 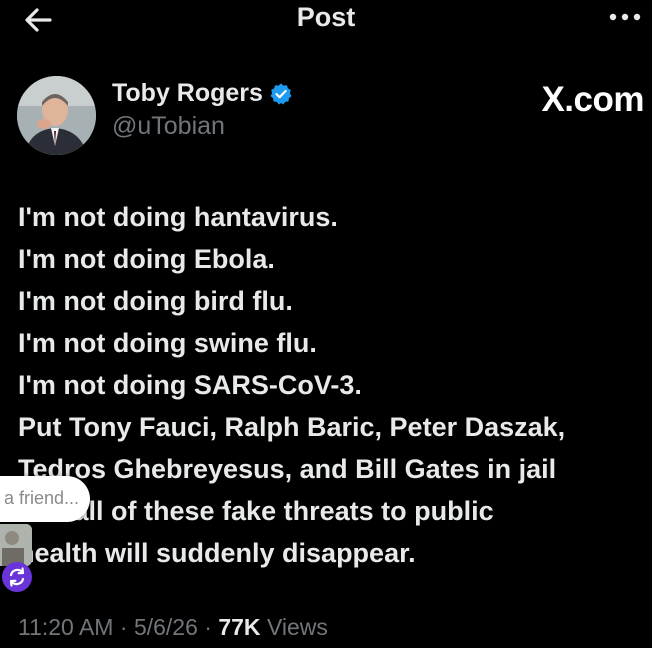 What do you see at coordinates (168, 126) in the screenshot?
I see `author-handle: @uTobian` at bounding box center [168, 126].